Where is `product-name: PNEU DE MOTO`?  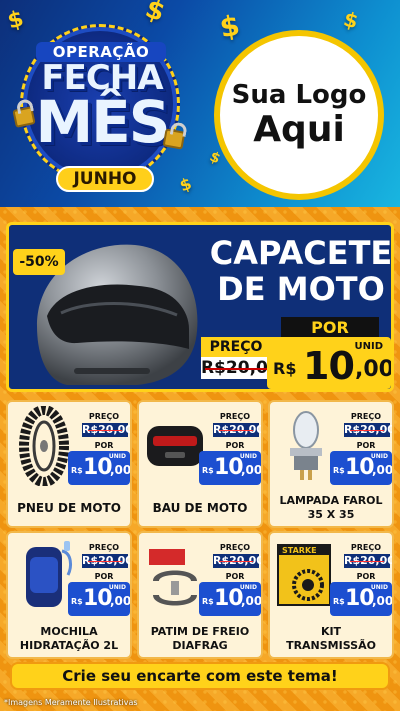 product-name: PNEU DE MOTO is located at coordinates (69, 508).